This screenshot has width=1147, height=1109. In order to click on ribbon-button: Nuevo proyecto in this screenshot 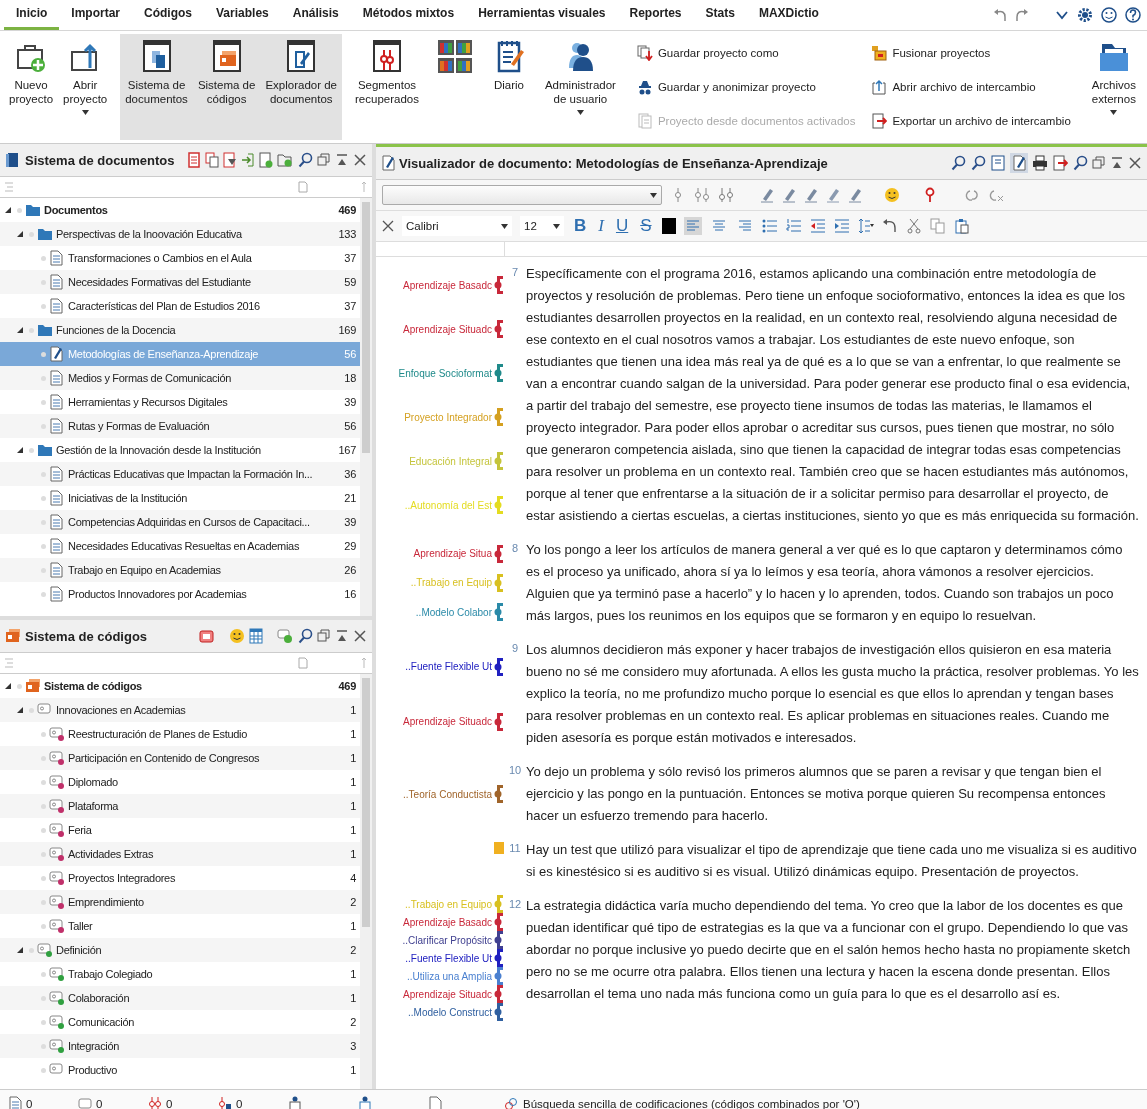, I will do `click(31, 87)`.